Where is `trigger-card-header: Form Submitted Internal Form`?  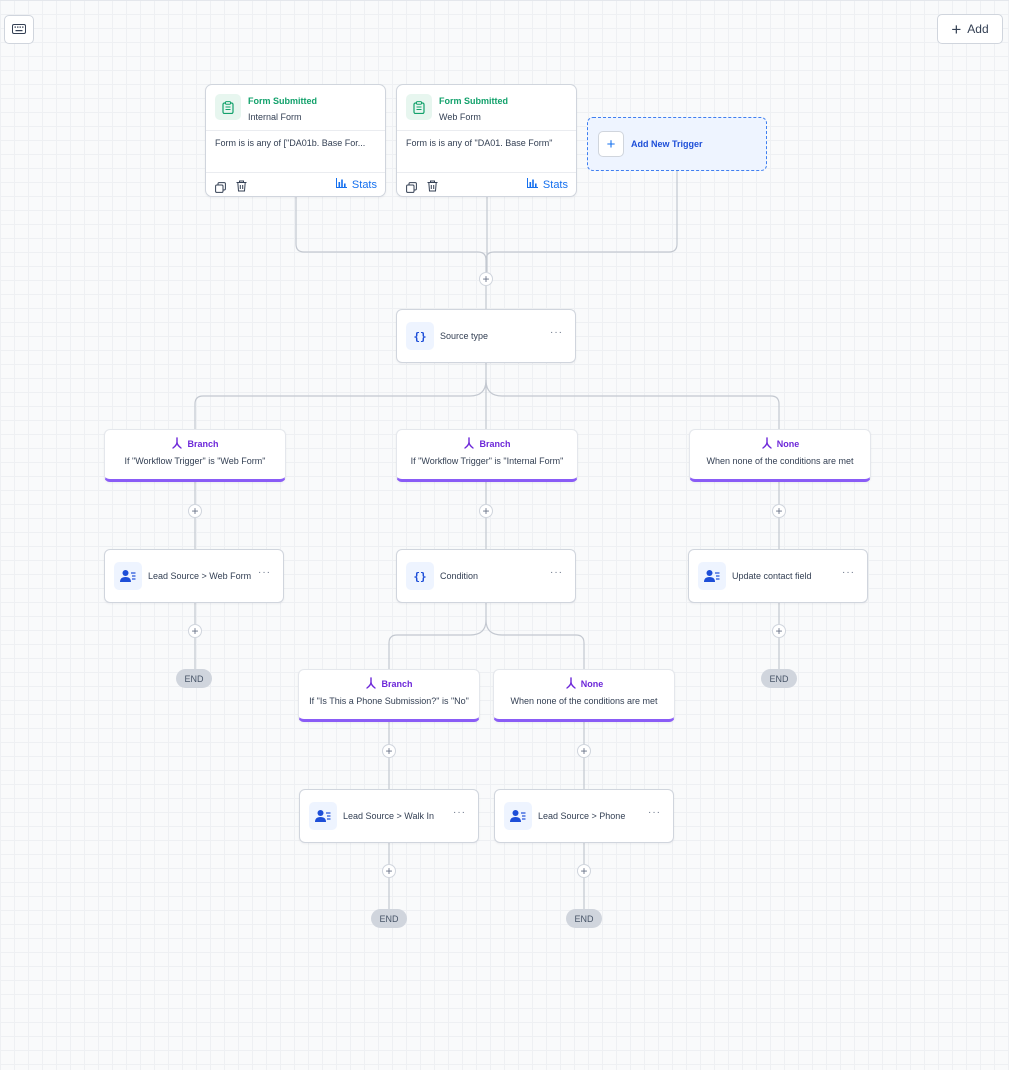
trigger-card-header: Form Submitted Internal Form is located at coordinates (295, 108).